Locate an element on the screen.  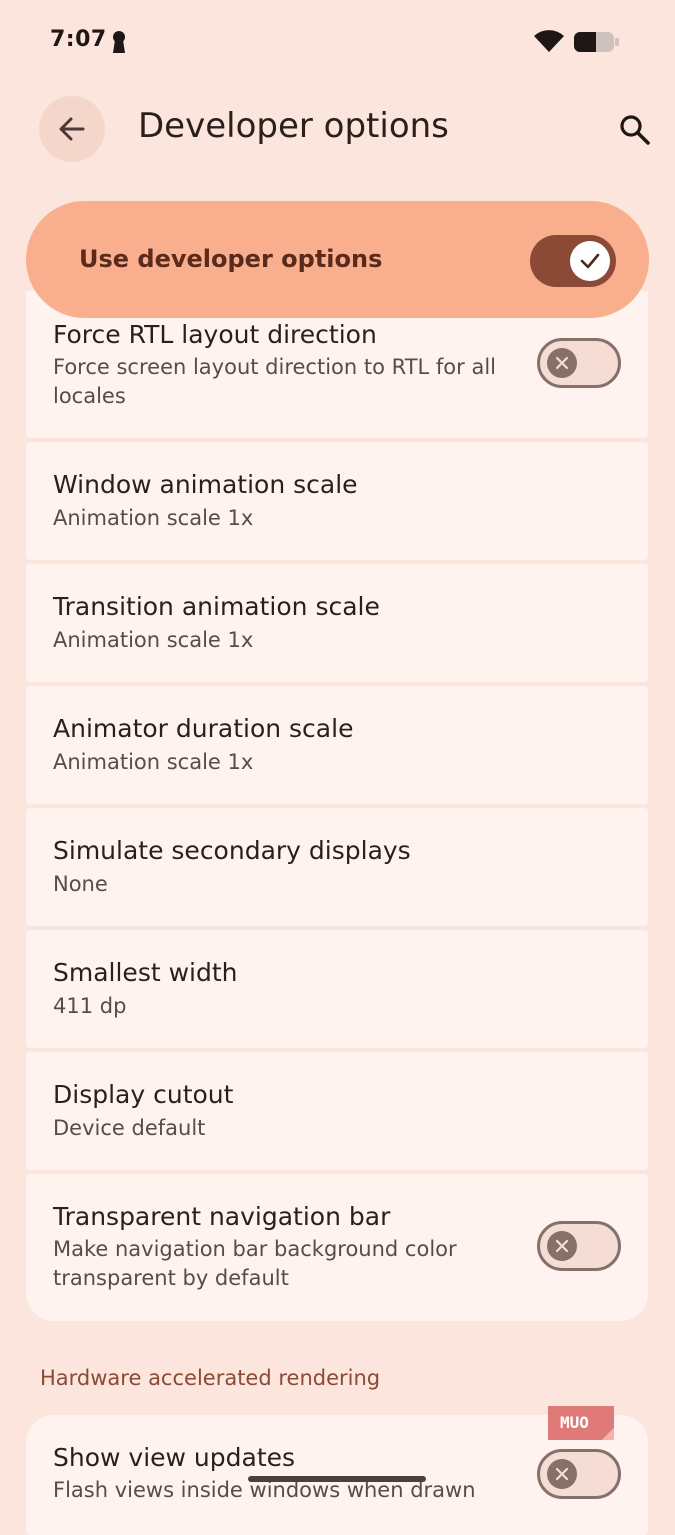
force-rtl-switch is located at coordinates (579, 363).